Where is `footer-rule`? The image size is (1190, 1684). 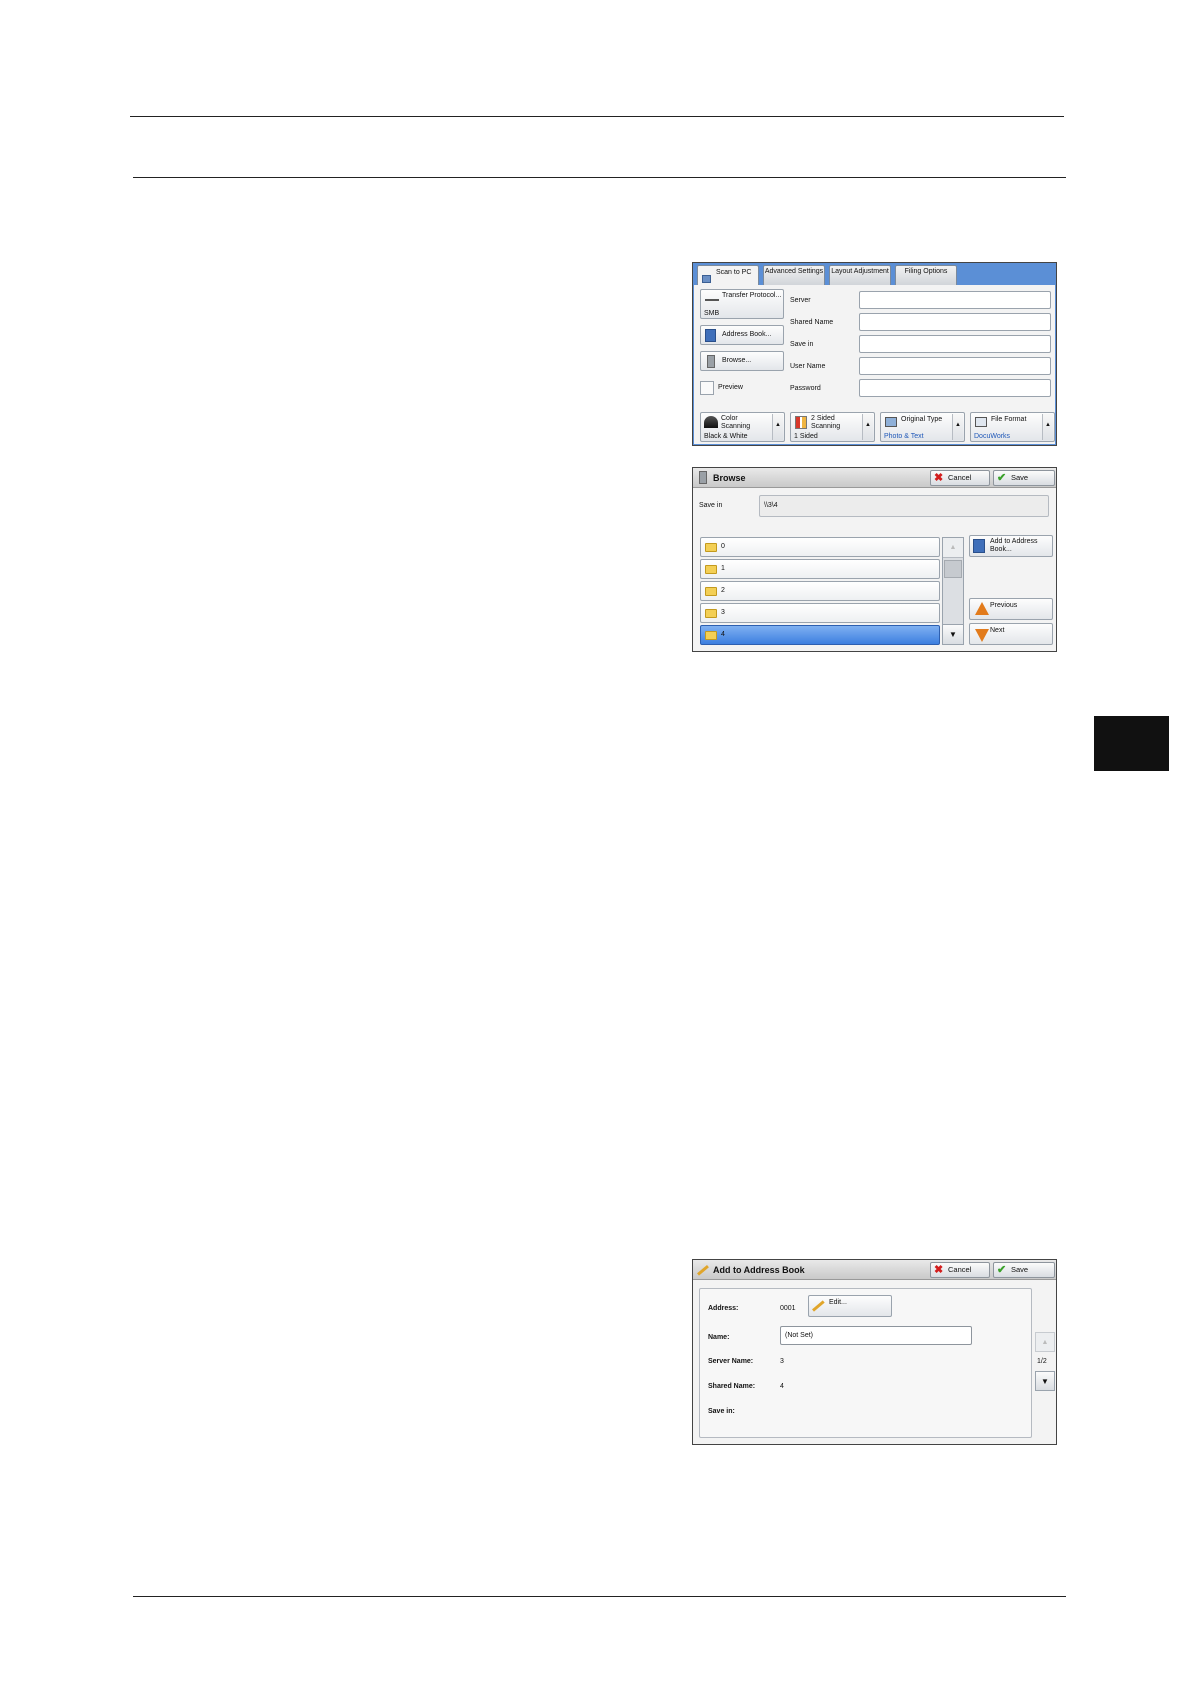
footer-rule is located at coordinates (599, 1596).